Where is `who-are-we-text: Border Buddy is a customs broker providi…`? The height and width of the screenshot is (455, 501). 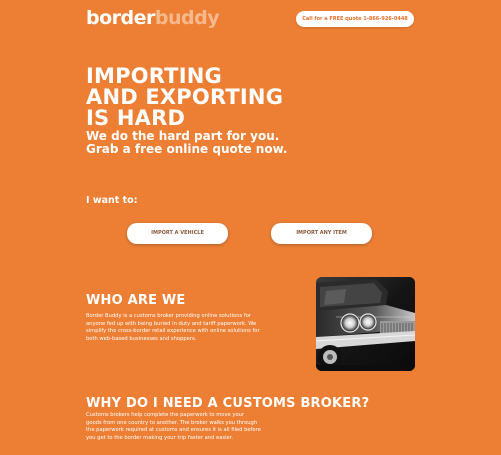 who-are-we-text: Border Buddy is a customs broker providi… is located at coordinates (186, 328).